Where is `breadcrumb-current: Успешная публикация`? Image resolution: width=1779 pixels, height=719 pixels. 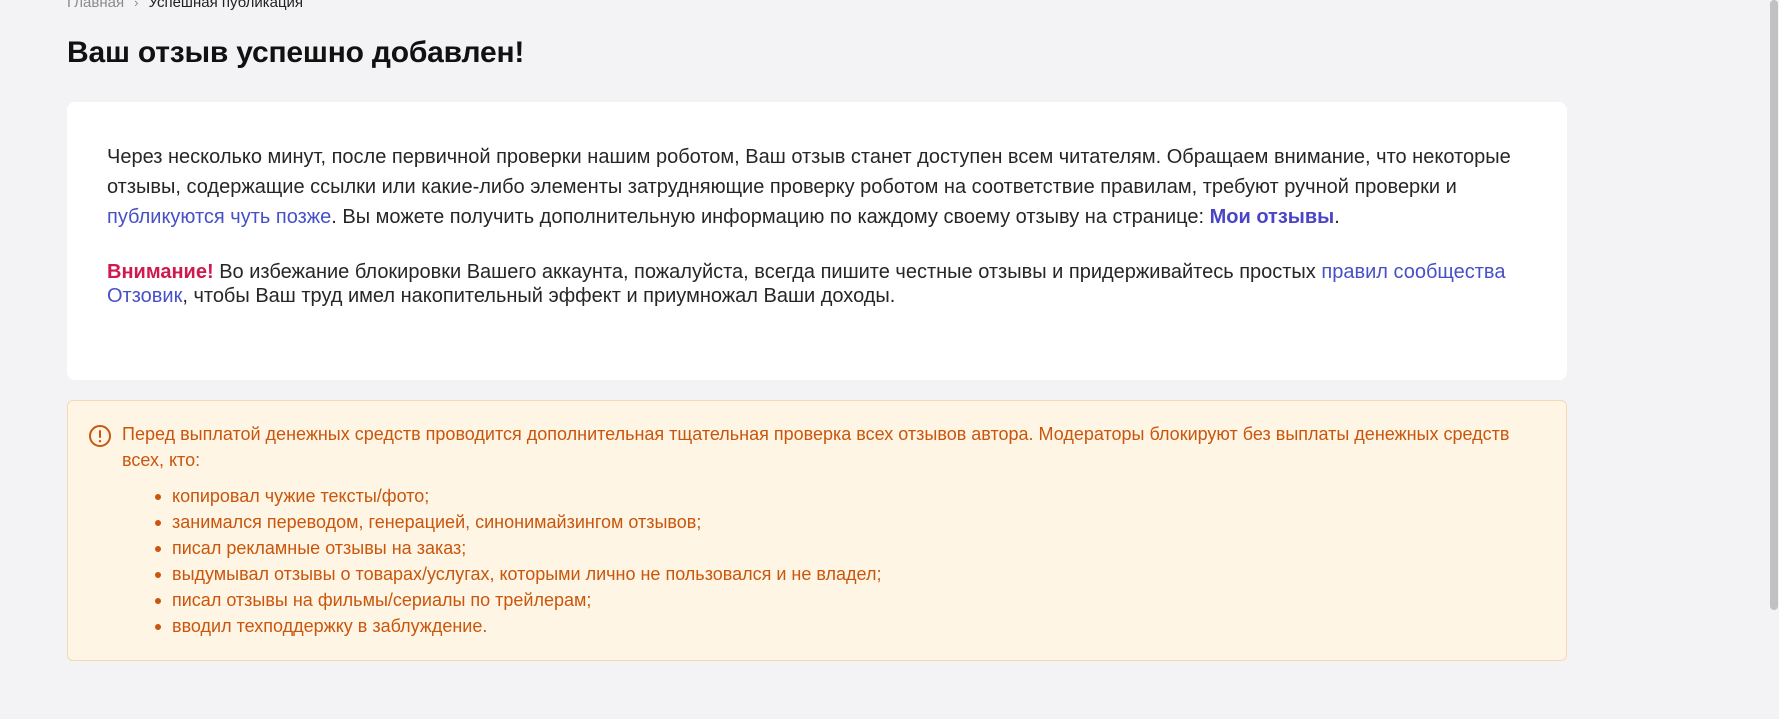 breadcrumb-current: Успешная публикация is located at coordinates (226, 5).